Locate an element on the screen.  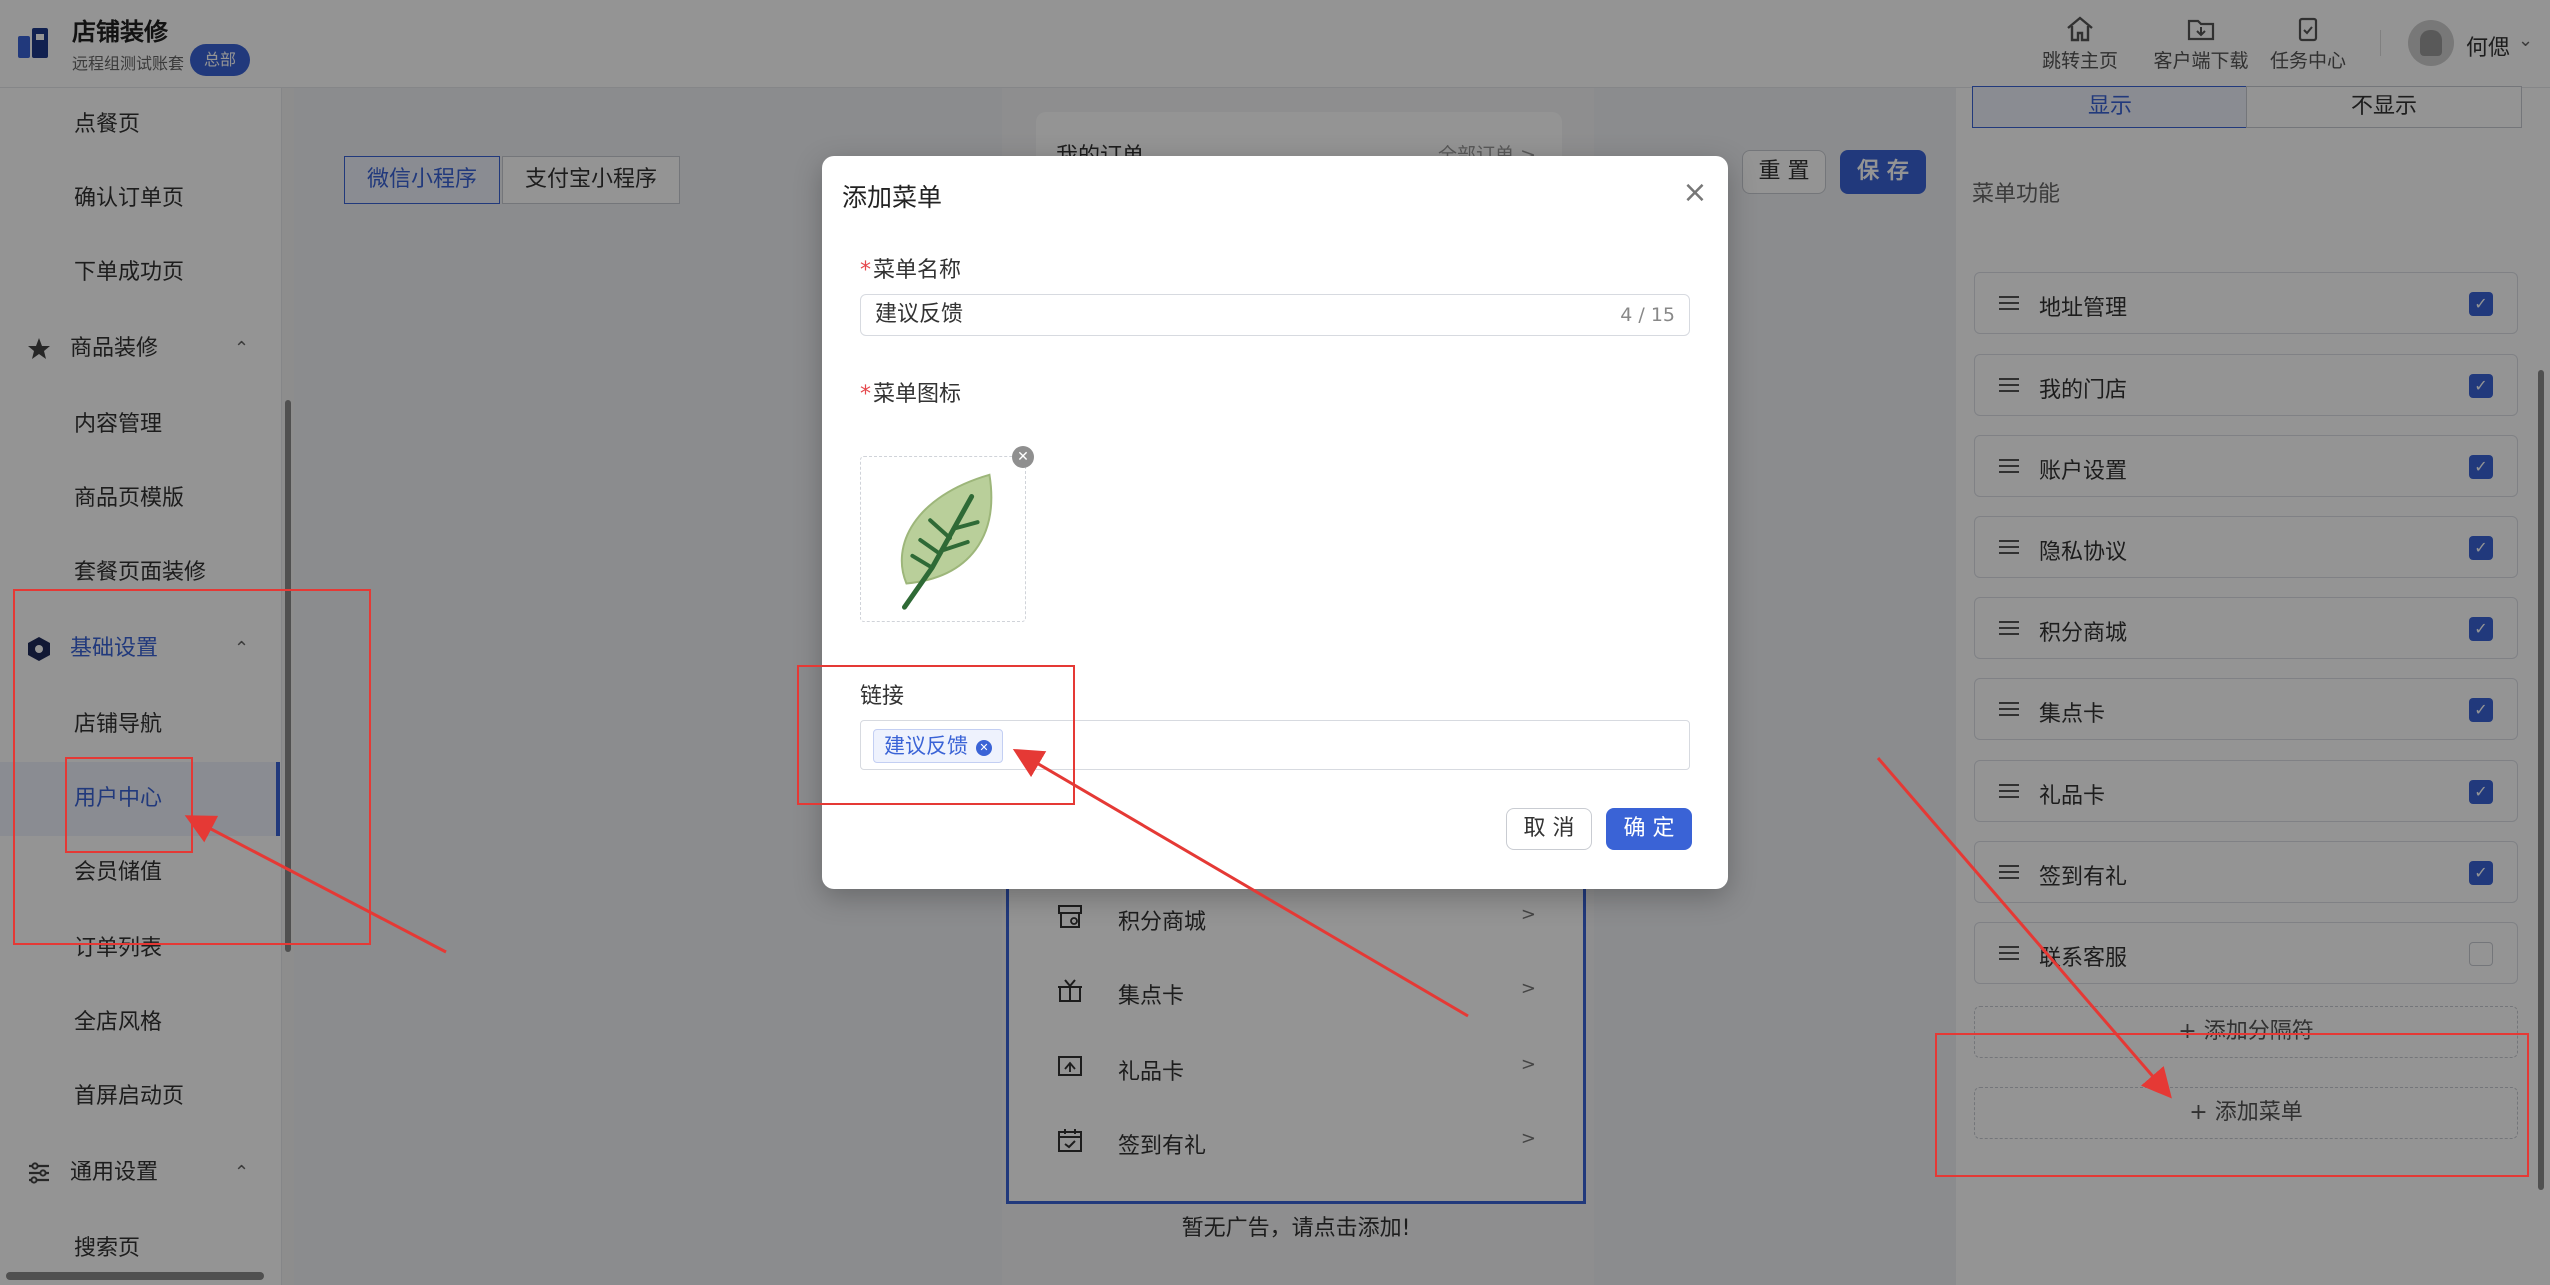
menu-name-label: *菜单名称 is located at coordinates (911, 270).